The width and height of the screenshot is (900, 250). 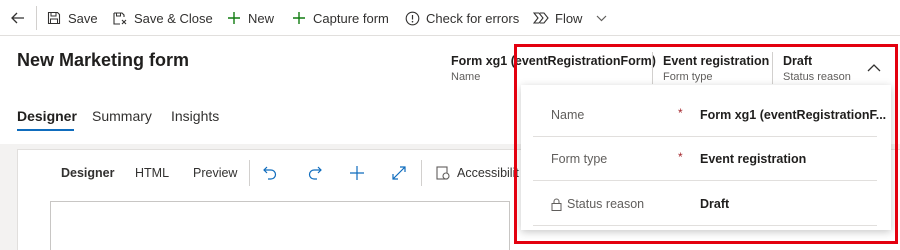 I want to click on preview-button: Preview, so click(x=215, y=173).